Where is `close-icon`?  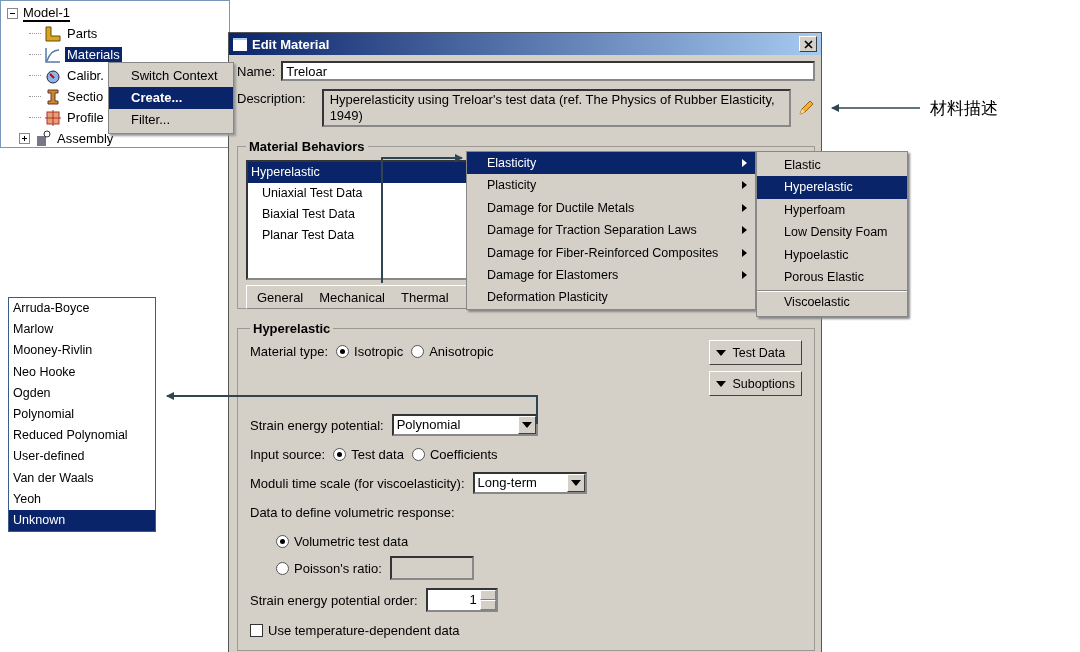 close-icon is located at coordinates (808, 44).